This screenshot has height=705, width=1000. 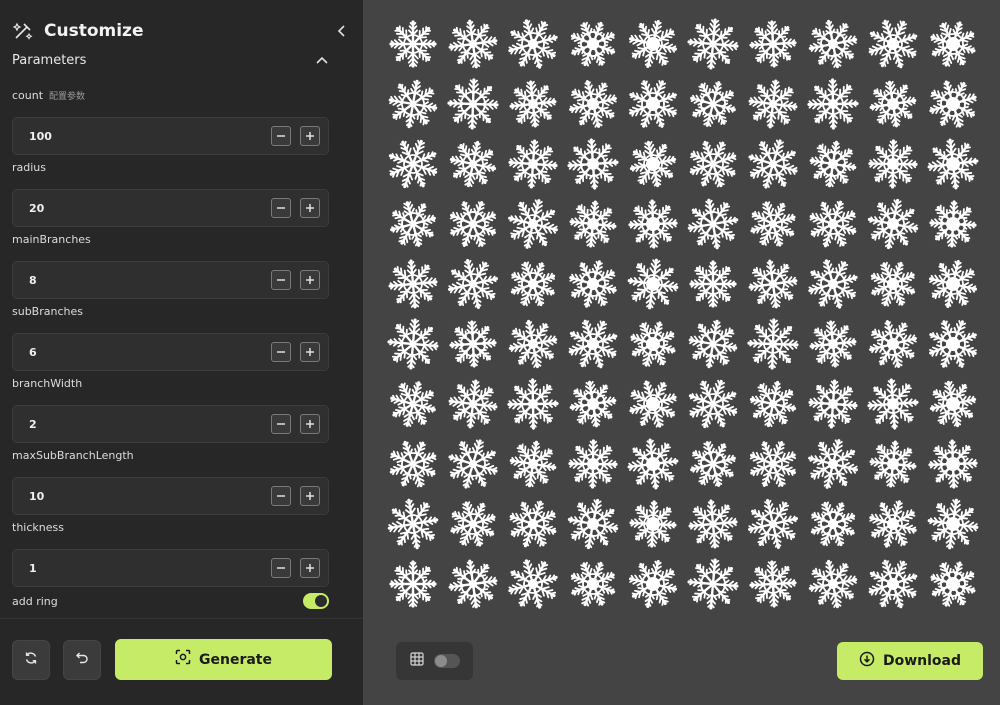 I want to click on param-label: maxSubBranchLength, so click(x=73, y=455).